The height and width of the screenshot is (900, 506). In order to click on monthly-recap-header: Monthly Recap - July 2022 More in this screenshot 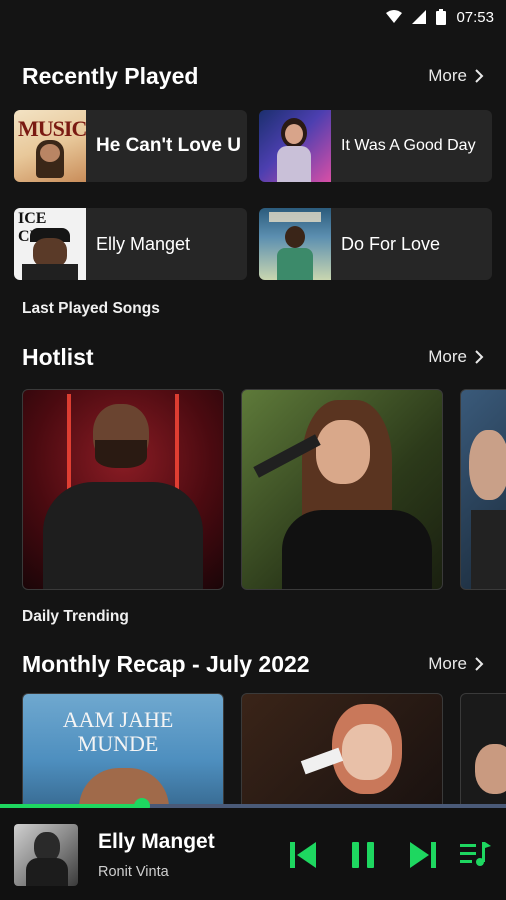, I will do `click(253, 664)`.